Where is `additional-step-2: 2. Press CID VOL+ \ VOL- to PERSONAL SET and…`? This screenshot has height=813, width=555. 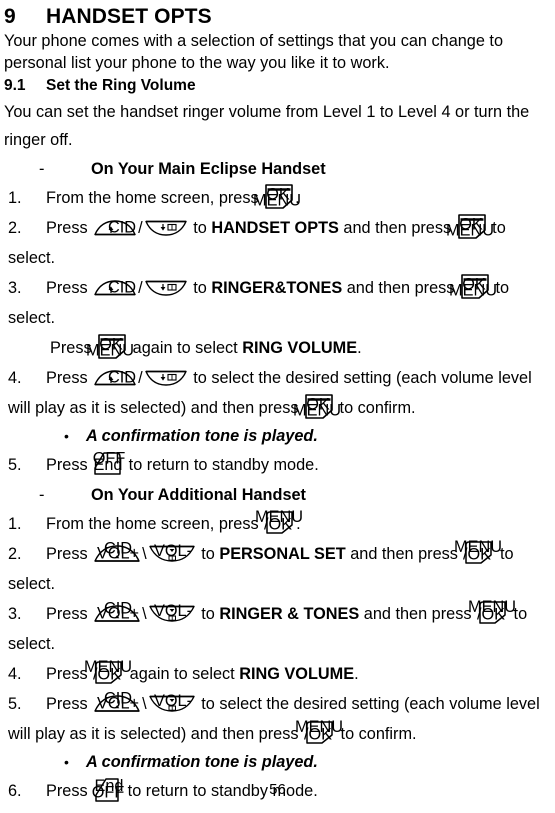
additional-step-2: 2. Press CID VOL+ \ VOL- to PERSONAL SET and… is located at coordinates (277, 568).